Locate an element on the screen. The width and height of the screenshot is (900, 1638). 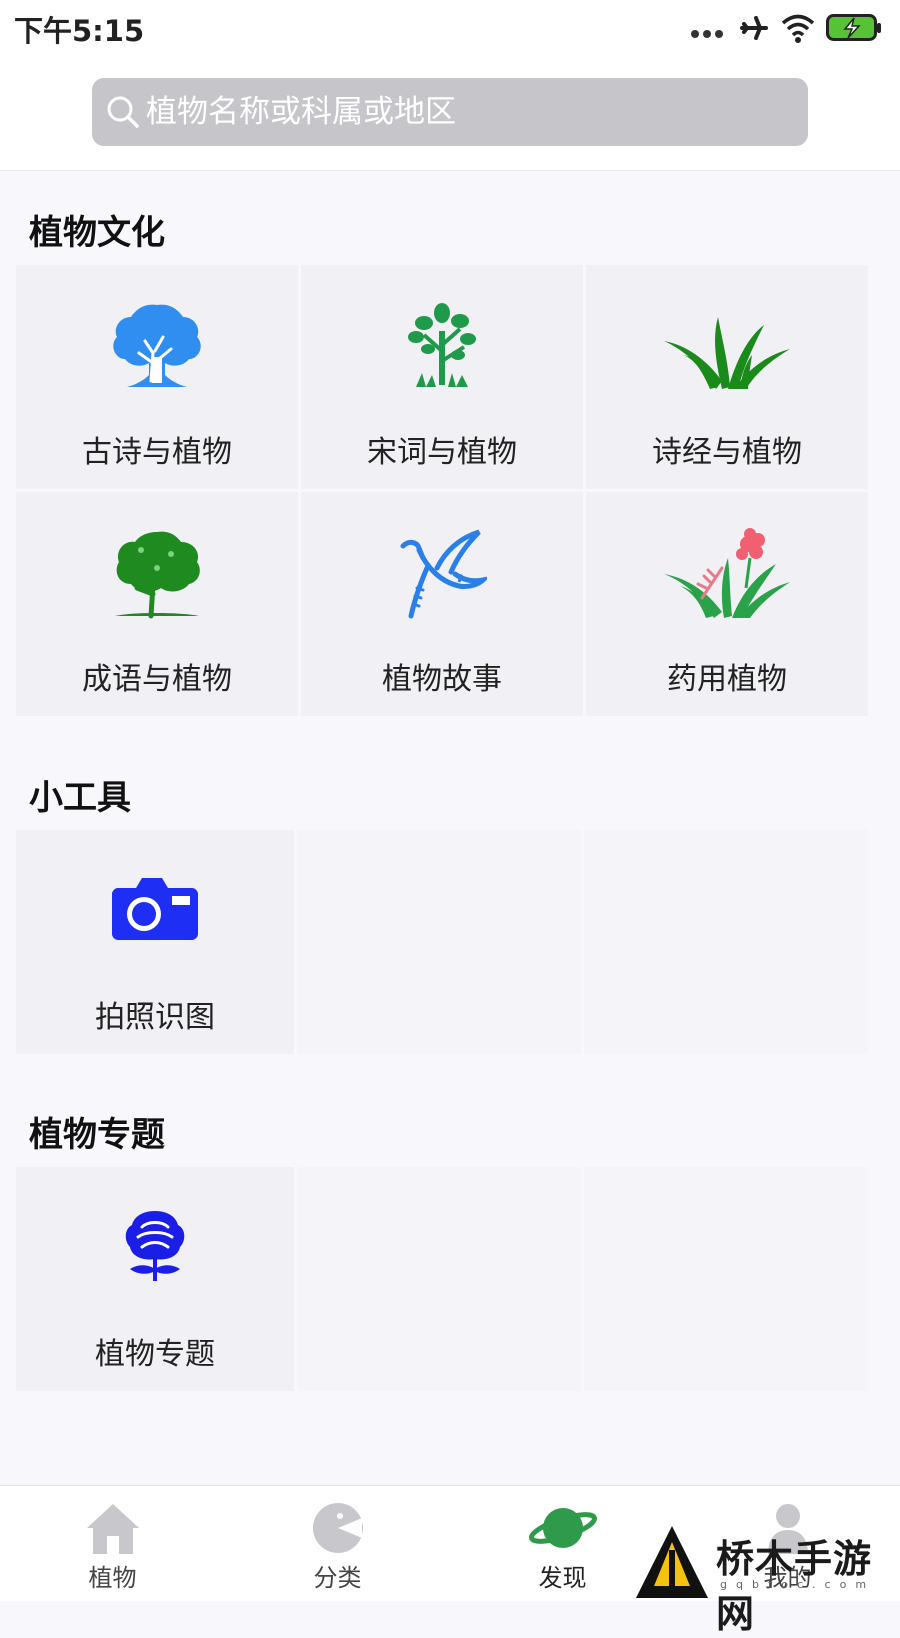
grass-icon is located at coordinates (727, 353).